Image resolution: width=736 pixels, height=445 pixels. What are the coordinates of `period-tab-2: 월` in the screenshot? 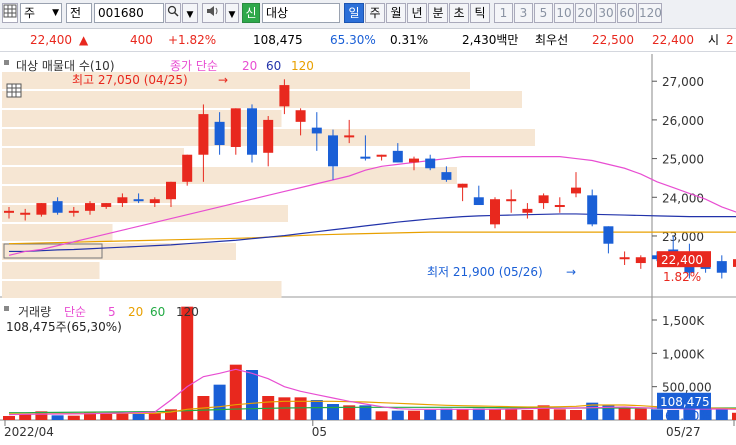 It's located at (396, 13).